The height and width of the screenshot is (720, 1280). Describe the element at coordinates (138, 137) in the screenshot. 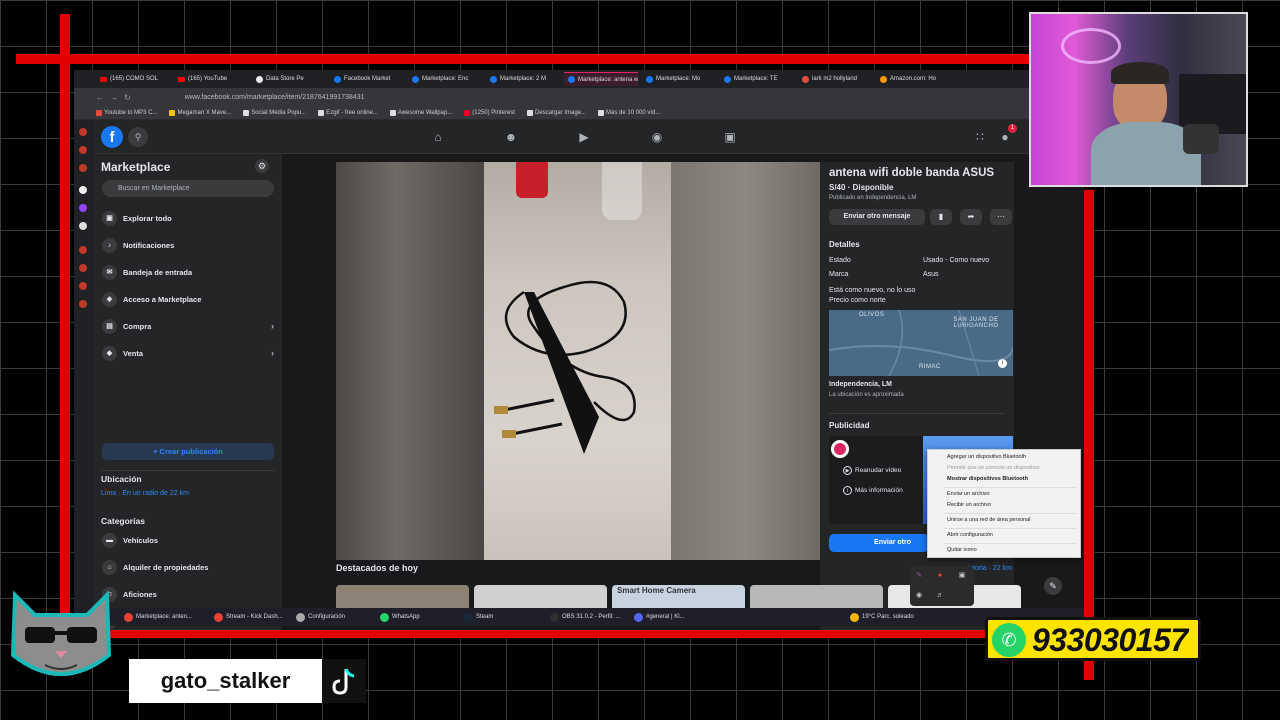

I see `search-icon: ⚲` at that location.